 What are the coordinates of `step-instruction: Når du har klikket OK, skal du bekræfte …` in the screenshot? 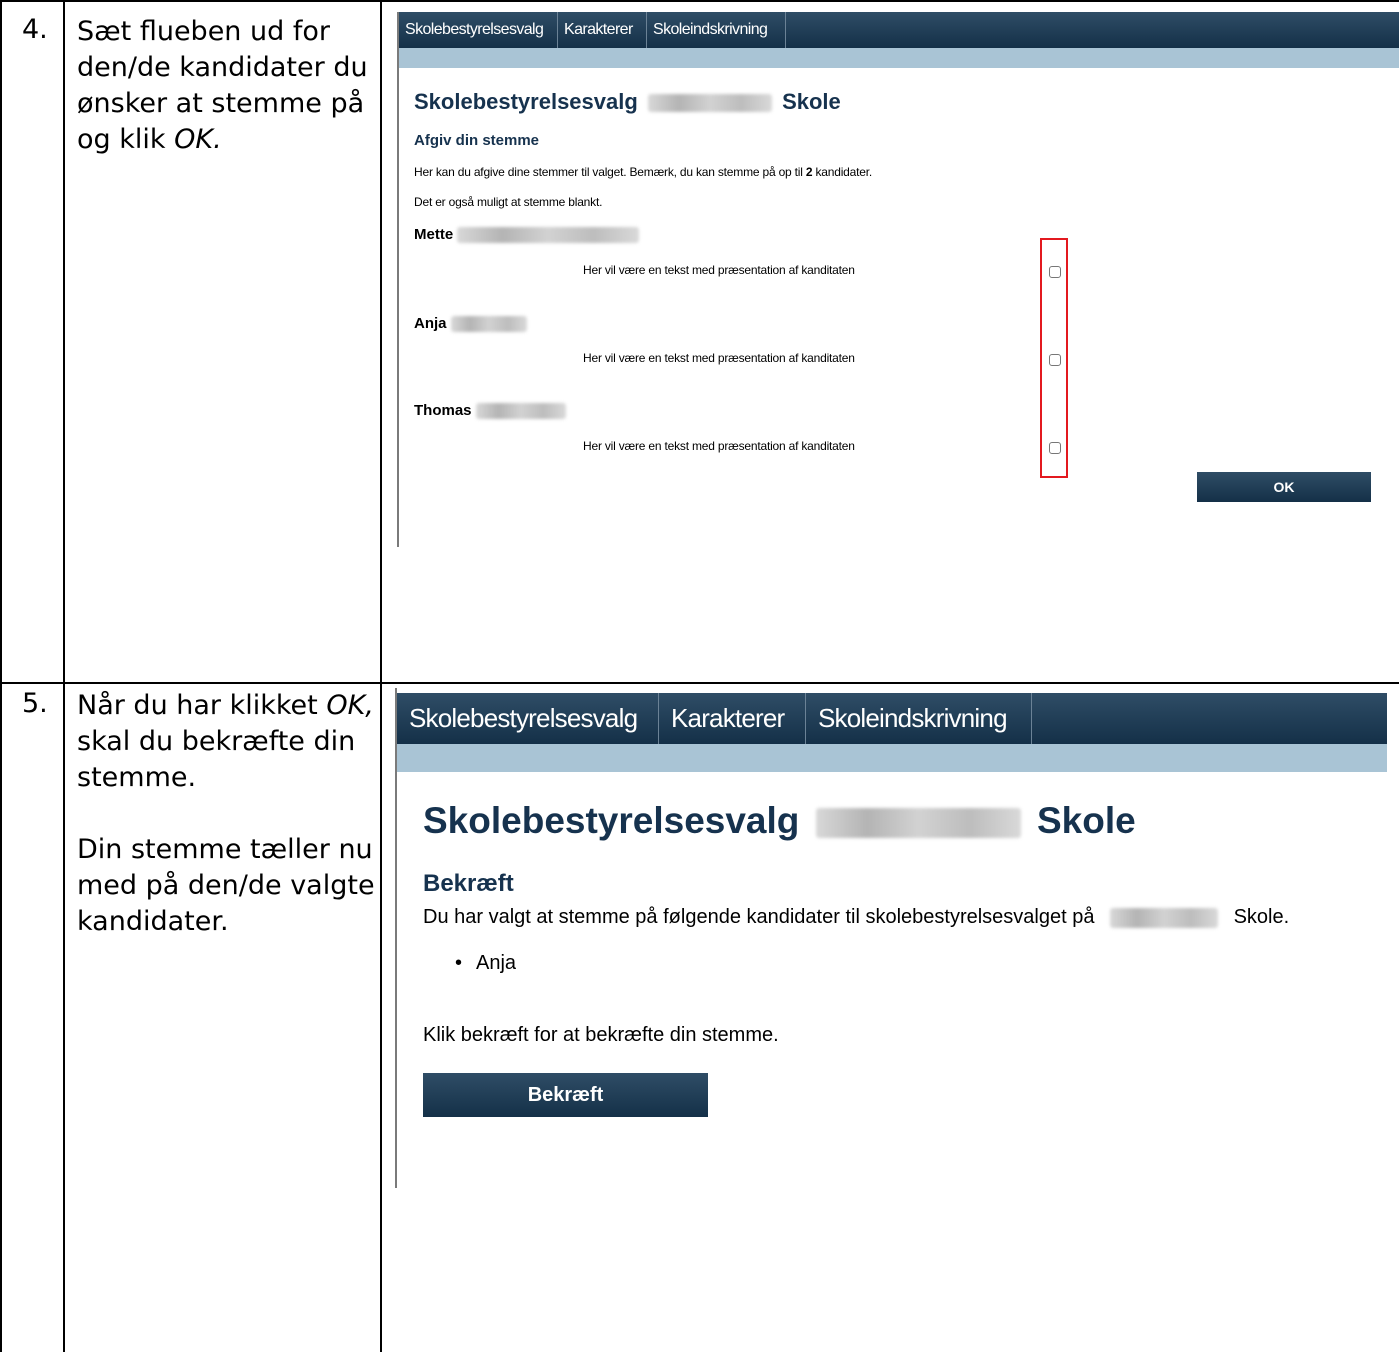 It's located at (227, 814).